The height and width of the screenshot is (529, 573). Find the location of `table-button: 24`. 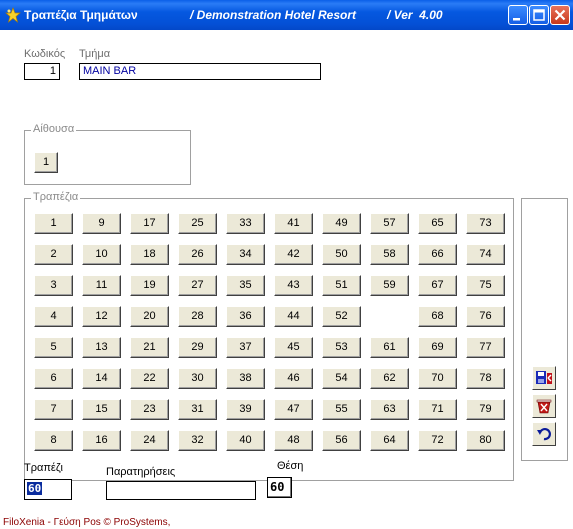

table-button: 24 is located at coordinates (149, 440).